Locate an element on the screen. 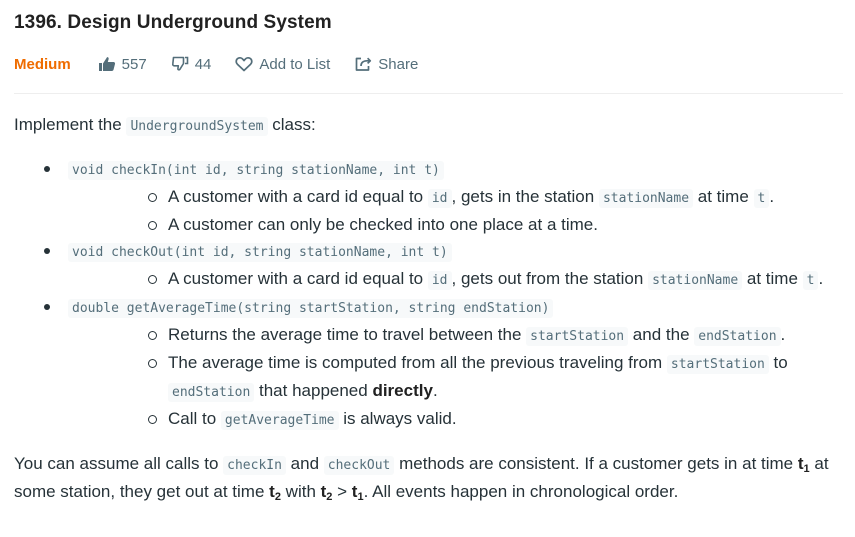  header-divider is located at coordinates (428, 93).